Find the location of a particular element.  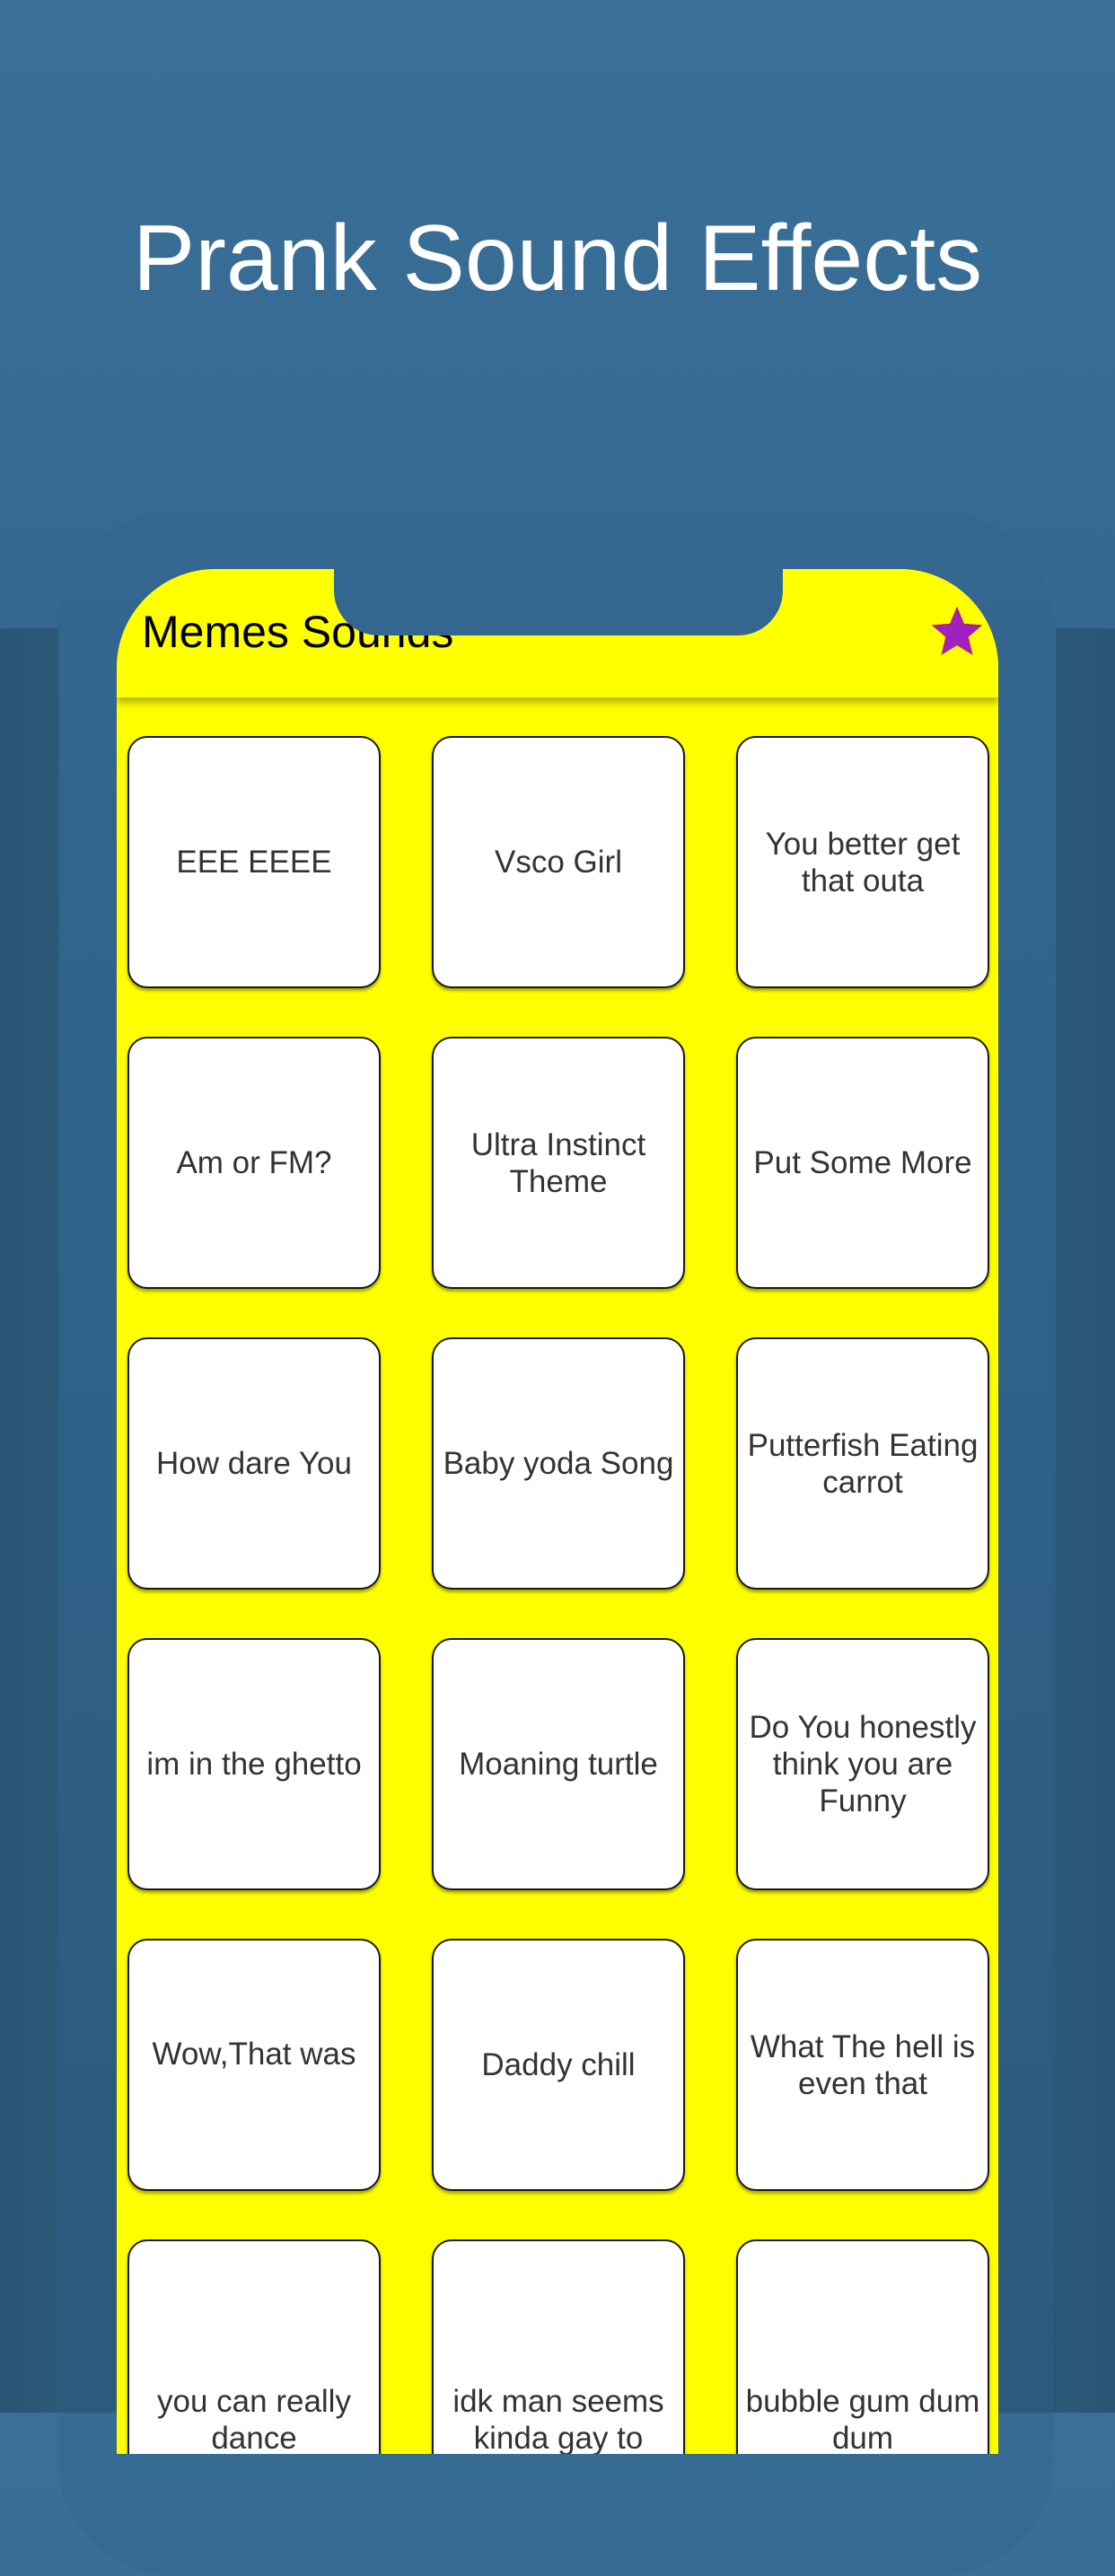

sound-label: What The hell is even that is located at coordinates (863, 2064).